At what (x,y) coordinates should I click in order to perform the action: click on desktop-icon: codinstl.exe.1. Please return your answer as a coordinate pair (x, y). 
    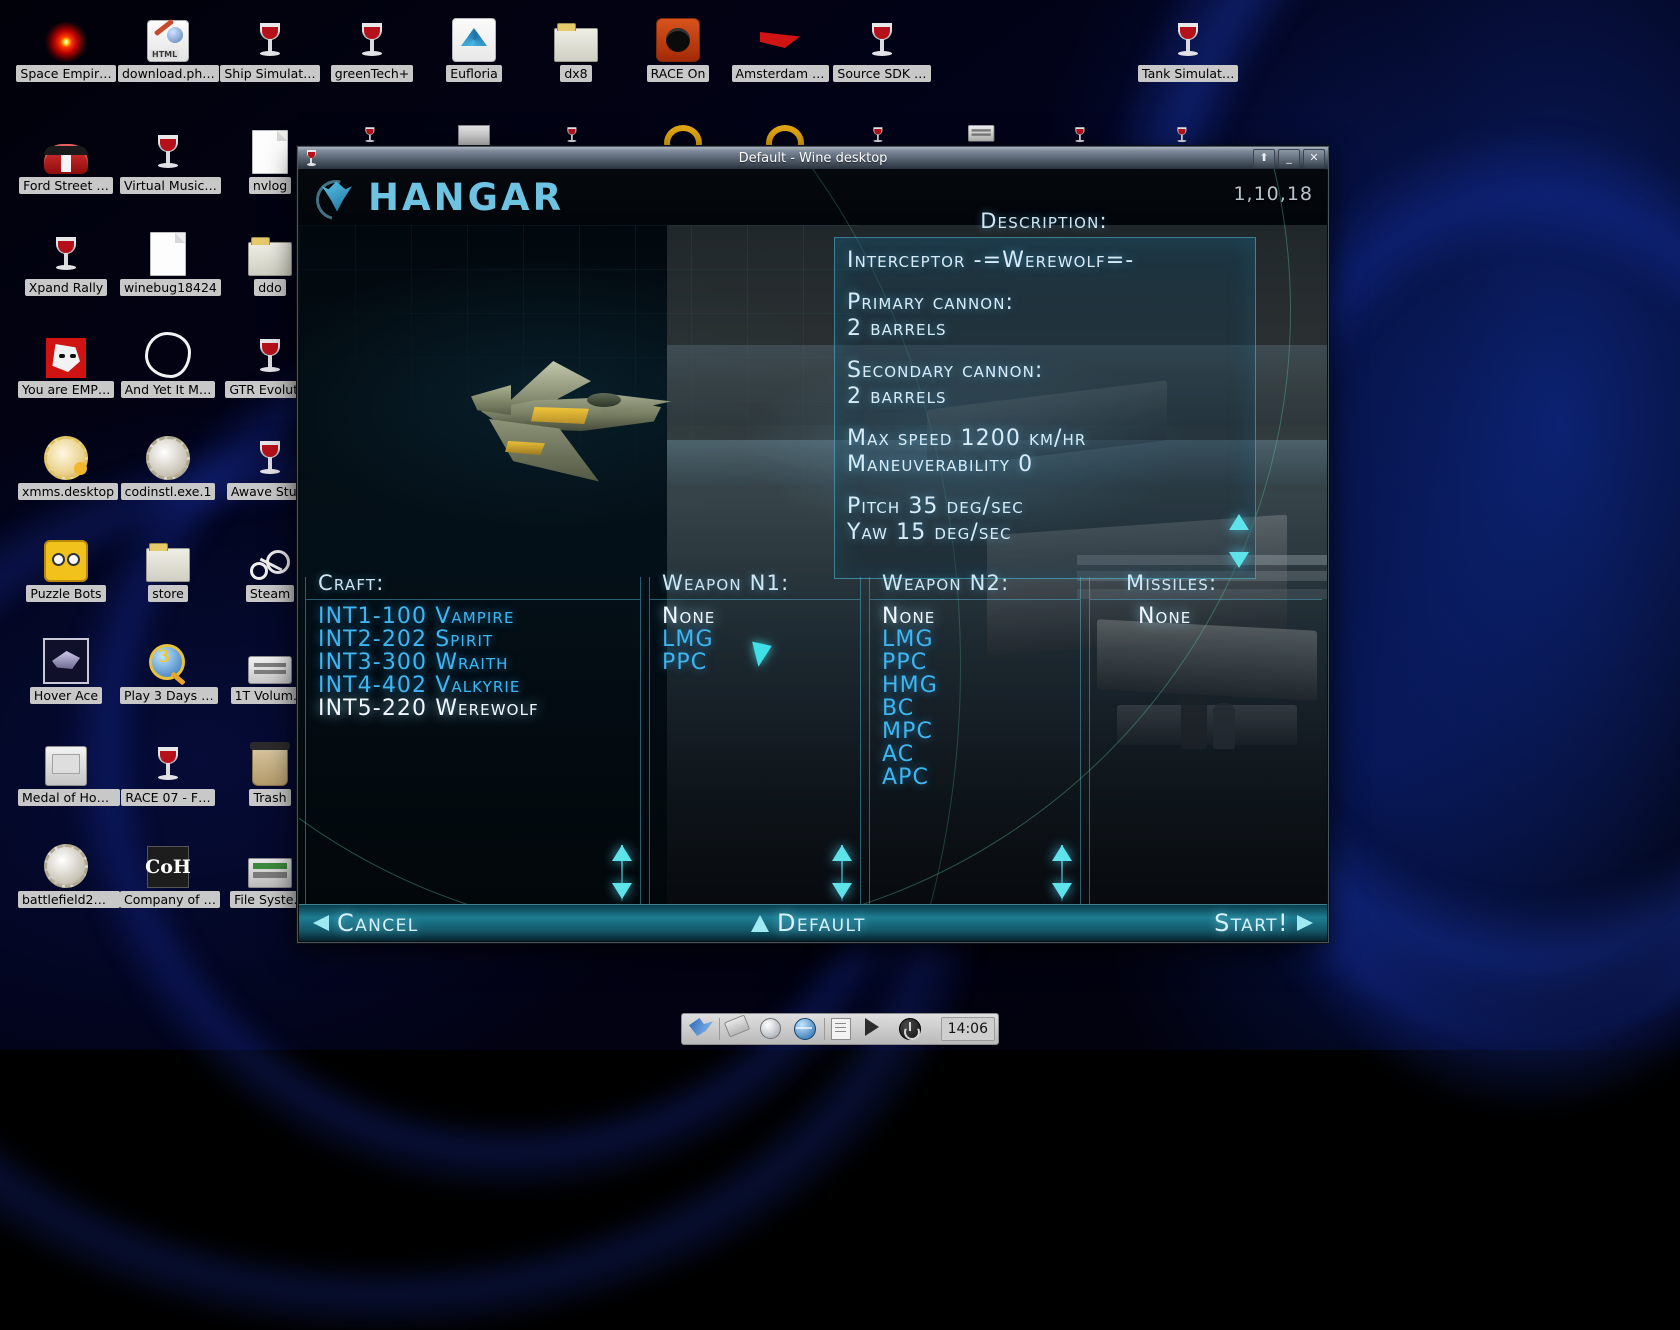
    Looking at the image, I should click on (168, 466).